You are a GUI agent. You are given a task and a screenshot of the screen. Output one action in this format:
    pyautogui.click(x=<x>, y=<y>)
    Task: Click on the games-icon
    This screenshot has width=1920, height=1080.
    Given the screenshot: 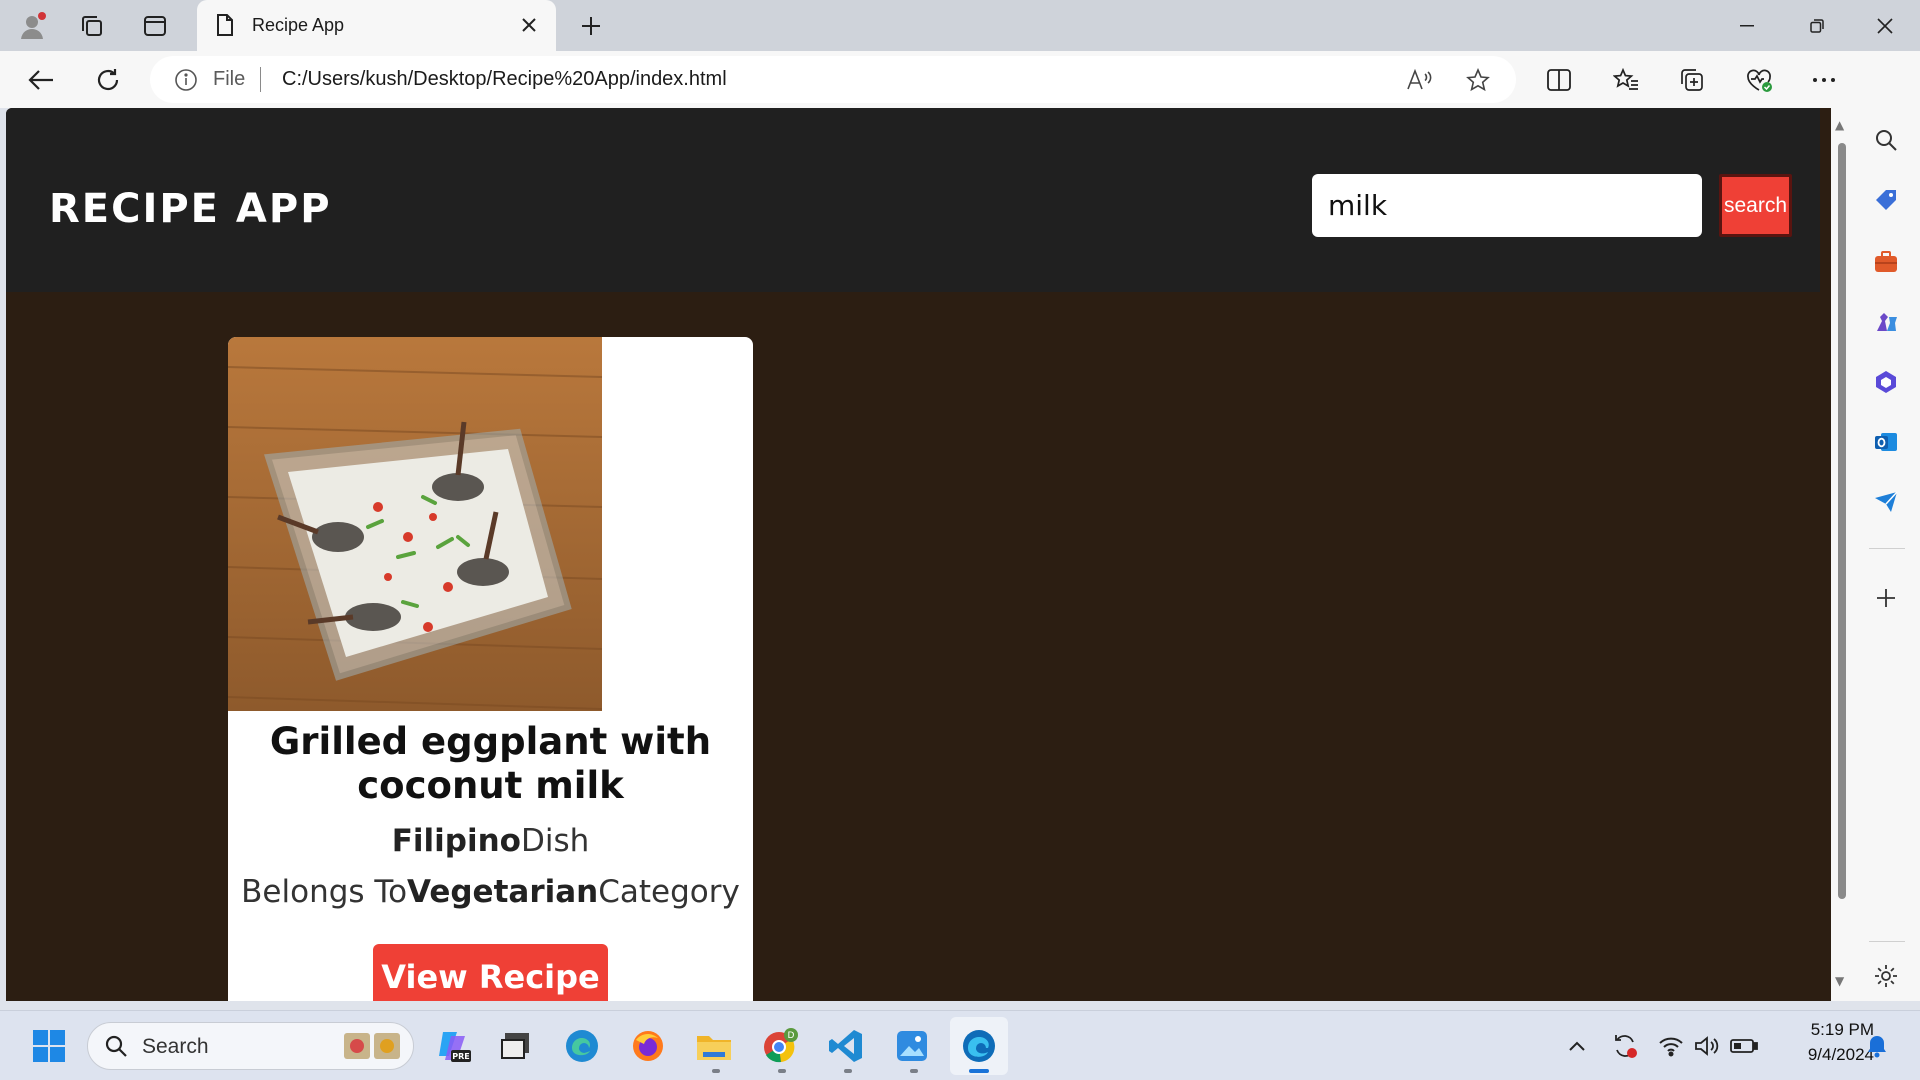 What is the action you would take?
    pyautogui.click(x=1886, y=322)
    